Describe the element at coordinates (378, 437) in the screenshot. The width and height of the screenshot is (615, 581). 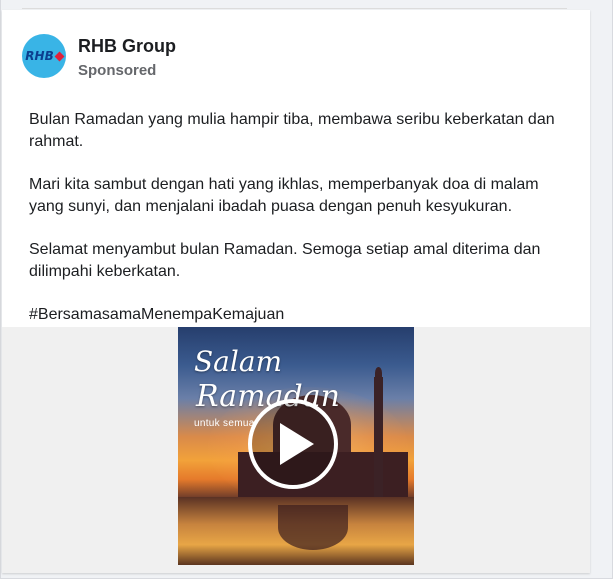
I see `minaret` at that location.